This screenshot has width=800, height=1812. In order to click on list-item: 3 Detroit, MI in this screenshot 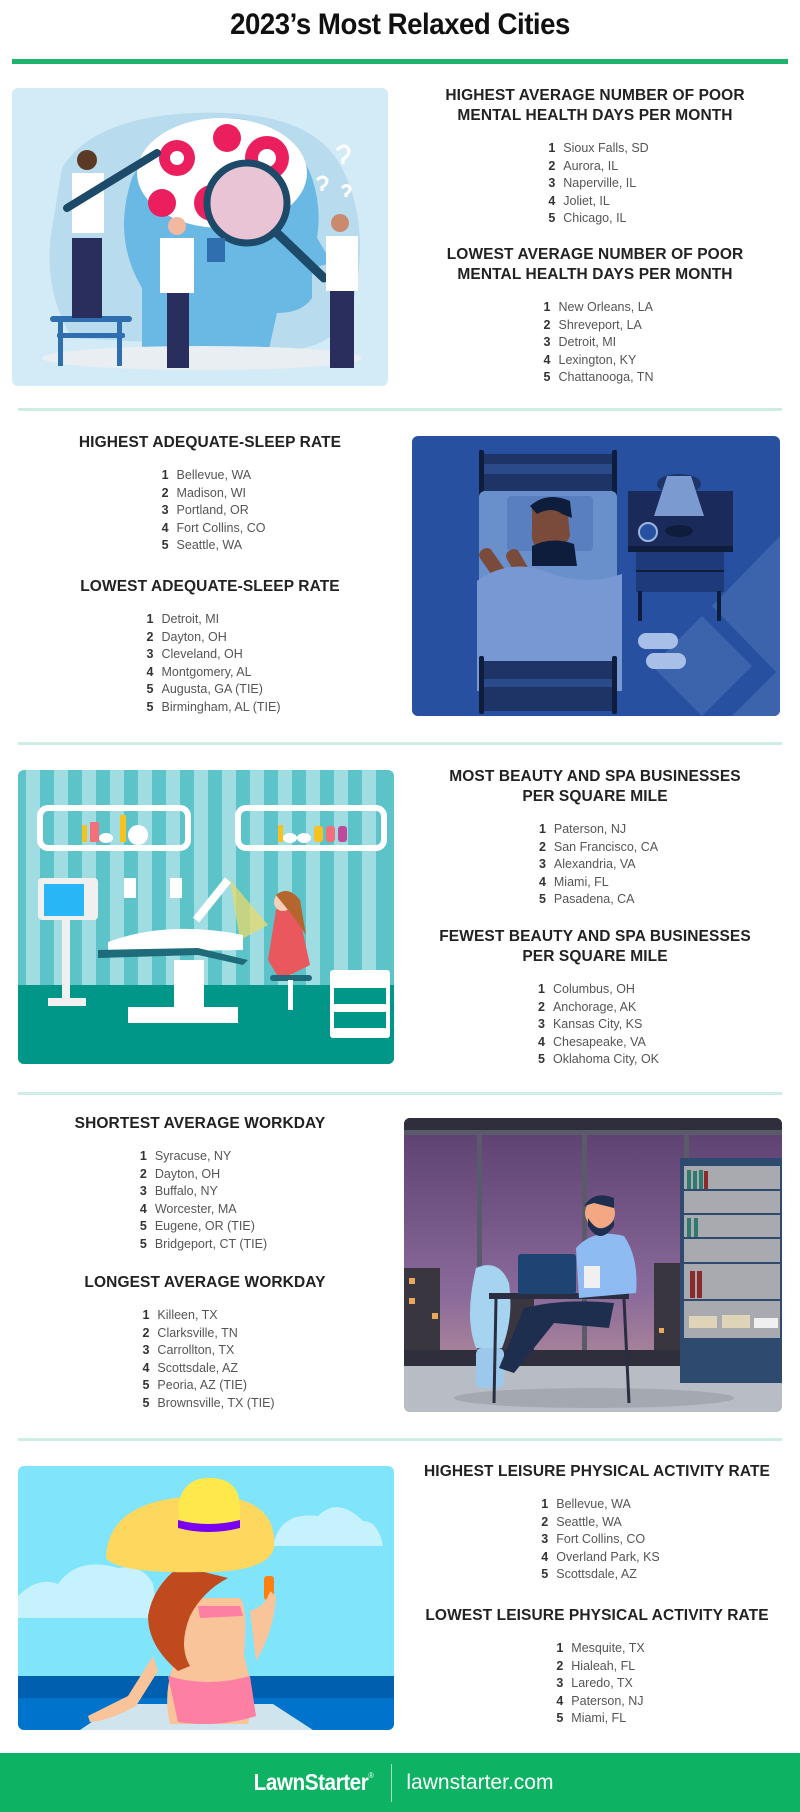, I will do `click(595, 343)`.